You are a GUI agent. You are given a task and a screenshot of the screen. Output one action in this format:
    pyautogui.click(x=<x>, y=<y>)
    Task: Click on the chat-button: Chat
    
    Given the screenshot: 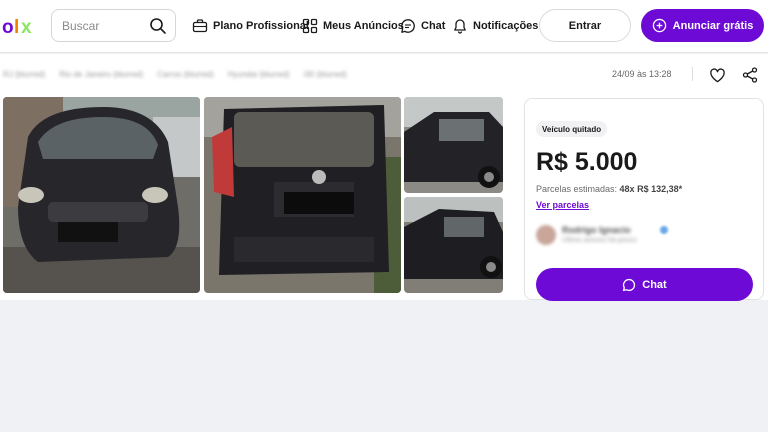 What is the action you would take?
    pyautogui.click(x=644, y=284)
    